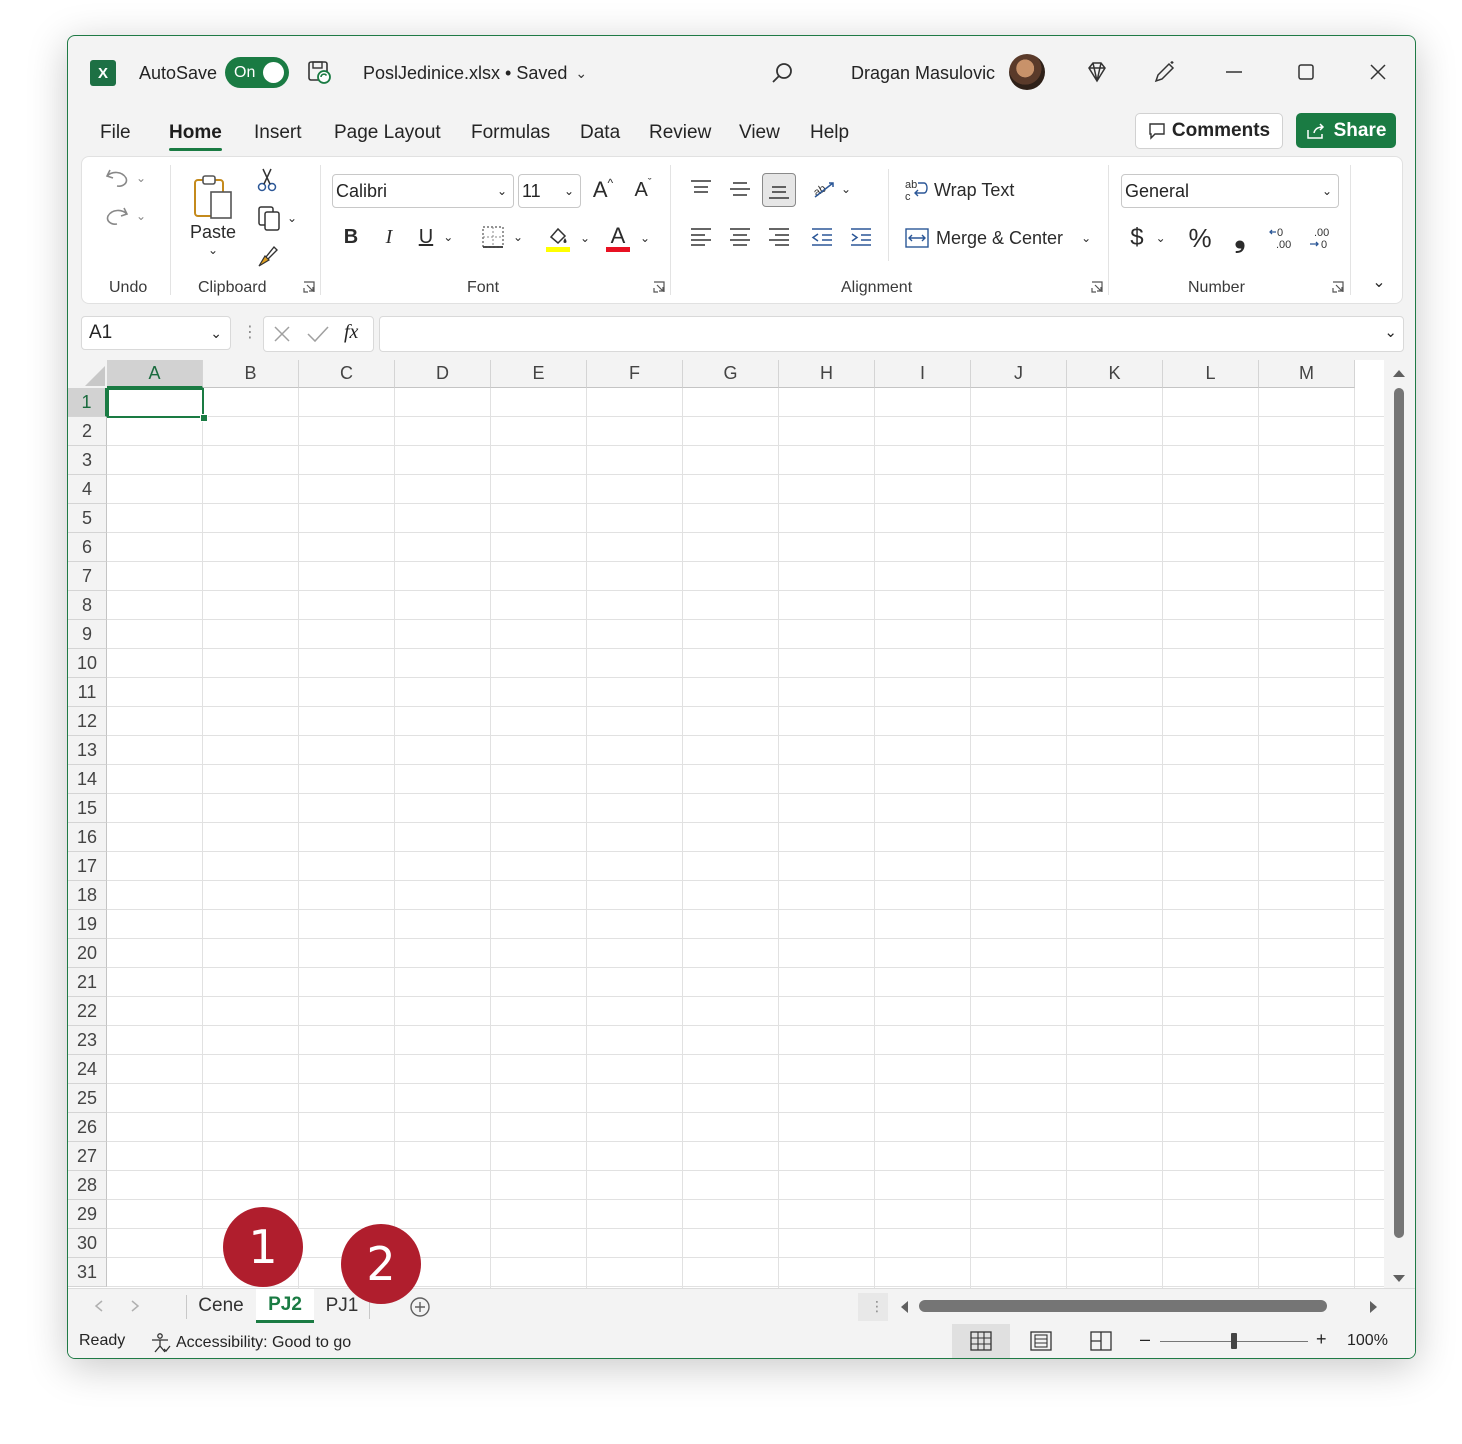  Describe the element at coordinates (779, 190) in the screenshot. I see `align-bottom-button` at that location.